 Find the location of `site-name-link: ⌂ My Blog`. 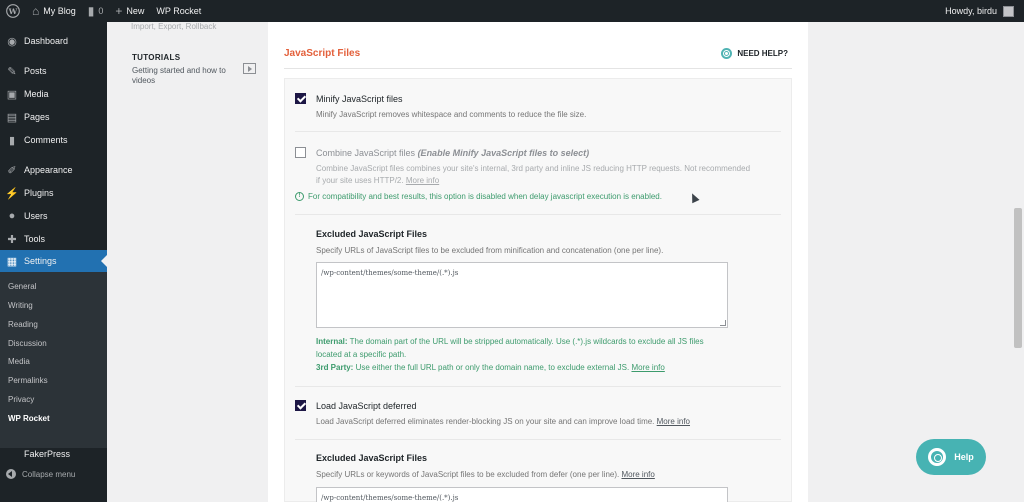

site-name-link: ⌂ My Blog is located at coordinates (54, 11).